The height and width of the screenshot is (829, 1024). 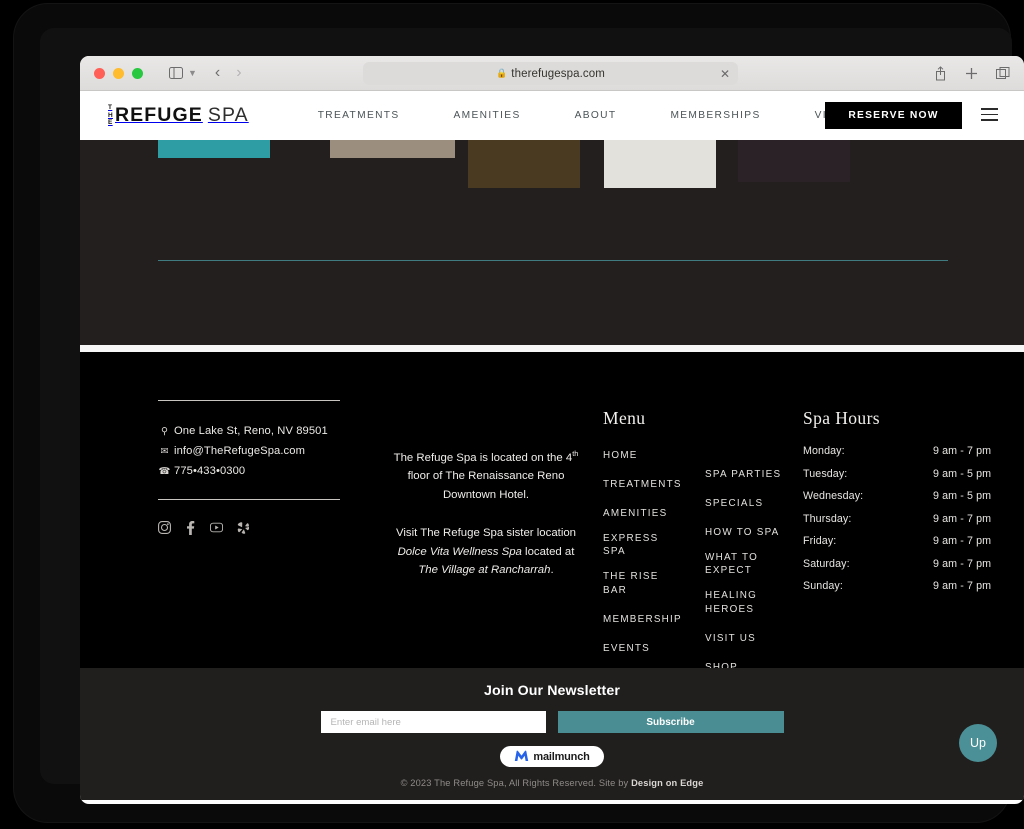 What do you see at coordinates (626, 648) in the screenshot?
I see `footer-link-events: EVENTS` at bounding box center [626, 648].